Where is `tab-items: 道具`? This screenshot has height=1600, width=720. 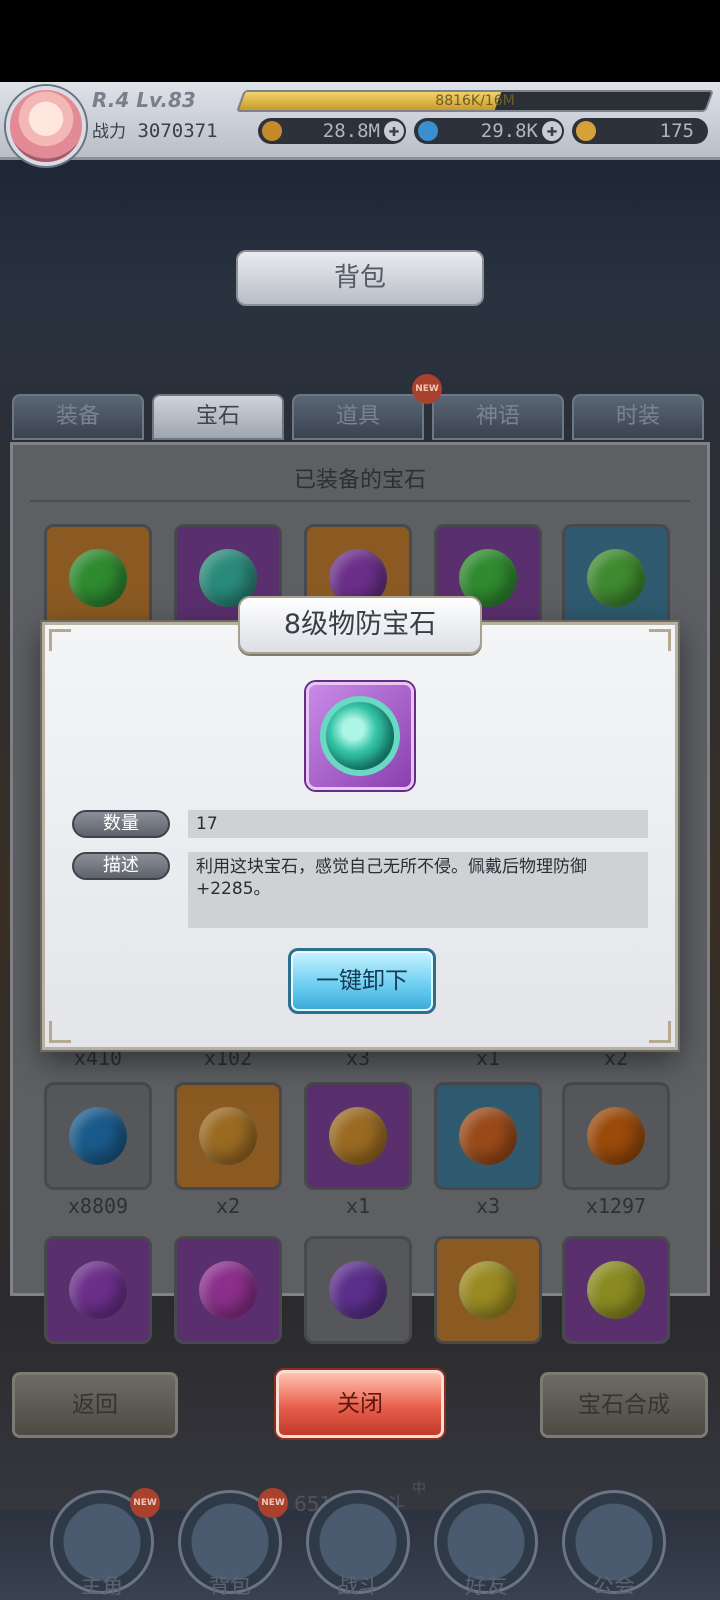
tab-items: 道具 is located at coordinates (358, 417).